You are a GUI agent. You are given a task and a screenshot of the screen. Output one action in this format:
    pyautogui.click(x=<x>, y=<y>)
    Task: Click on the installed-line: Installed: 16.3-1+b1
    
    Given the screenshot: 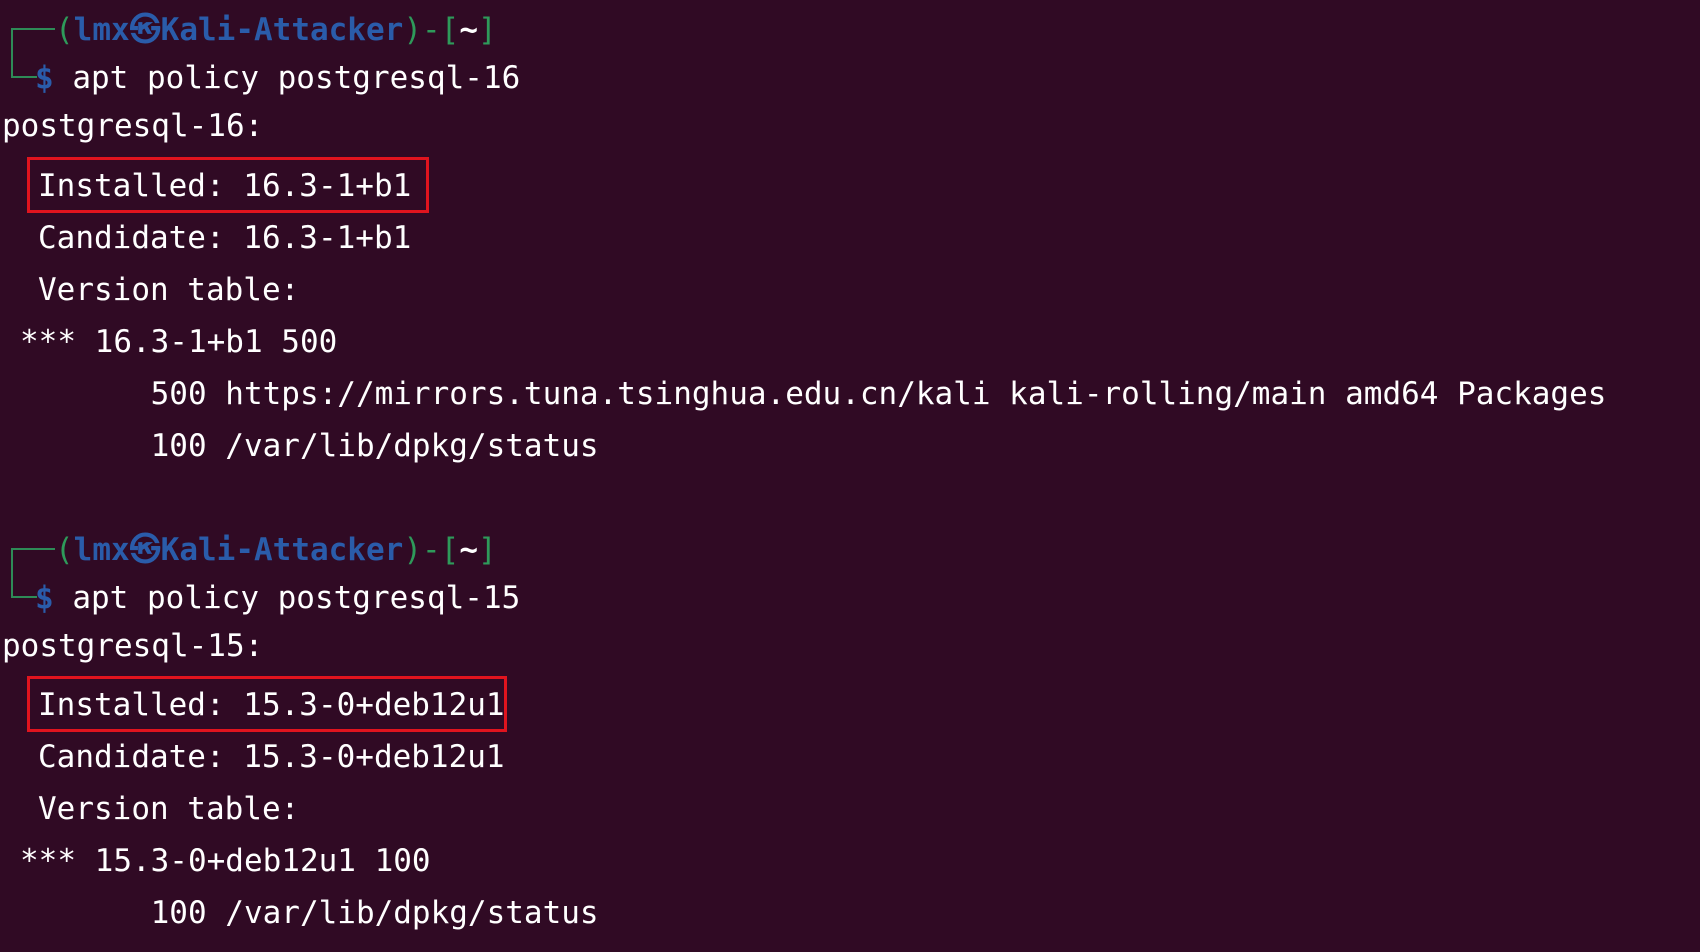 What is the action you would take?
    pyautogui.click(x=225, y=186)
    